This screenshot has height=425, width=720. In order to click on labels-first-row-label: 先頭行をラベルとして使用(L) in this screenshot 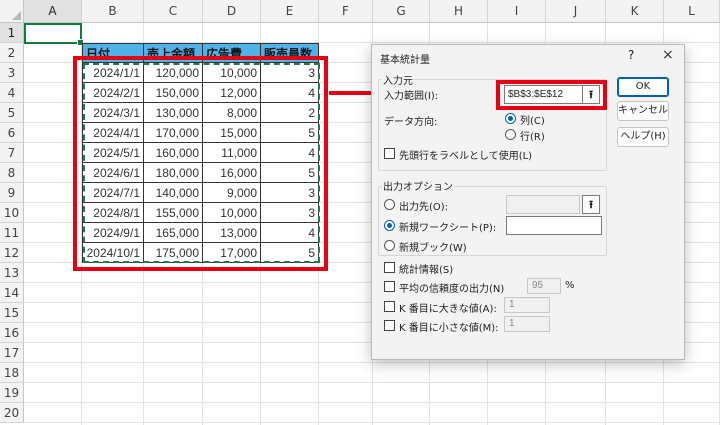, I will do `click(465, 154)`.